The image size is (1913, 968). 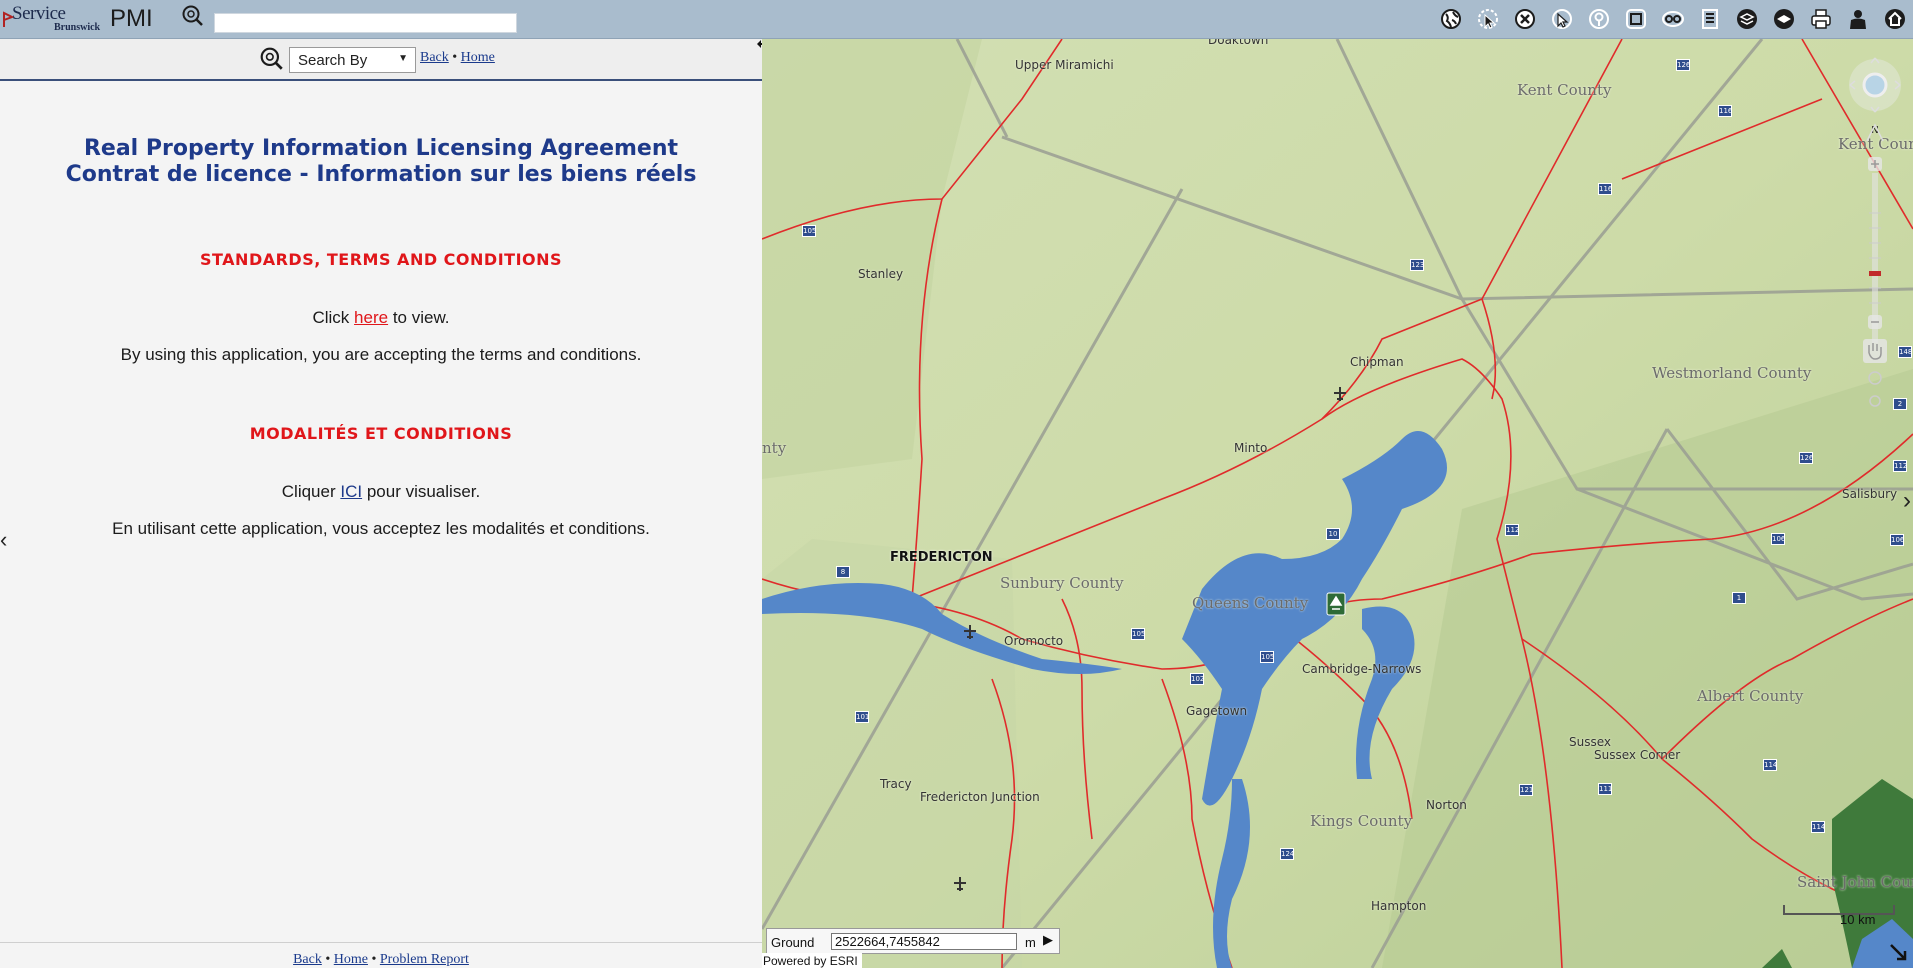 What do you see at coordinates (423, 491) in the screenshot?
I see `cliquer-suffix: pour visualiser.` at bounding box center [423, 491].